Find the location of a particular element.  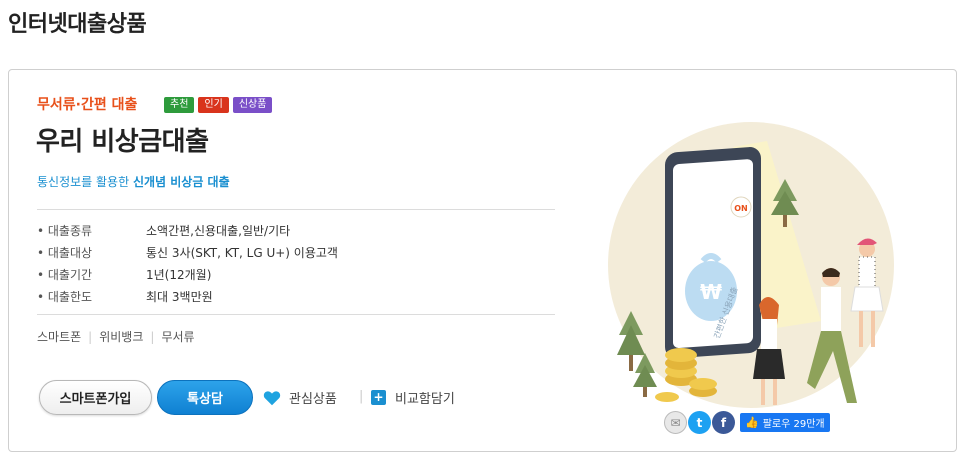

badge-group: 추천 인기 신상품 is located at coordinates (218, 105).